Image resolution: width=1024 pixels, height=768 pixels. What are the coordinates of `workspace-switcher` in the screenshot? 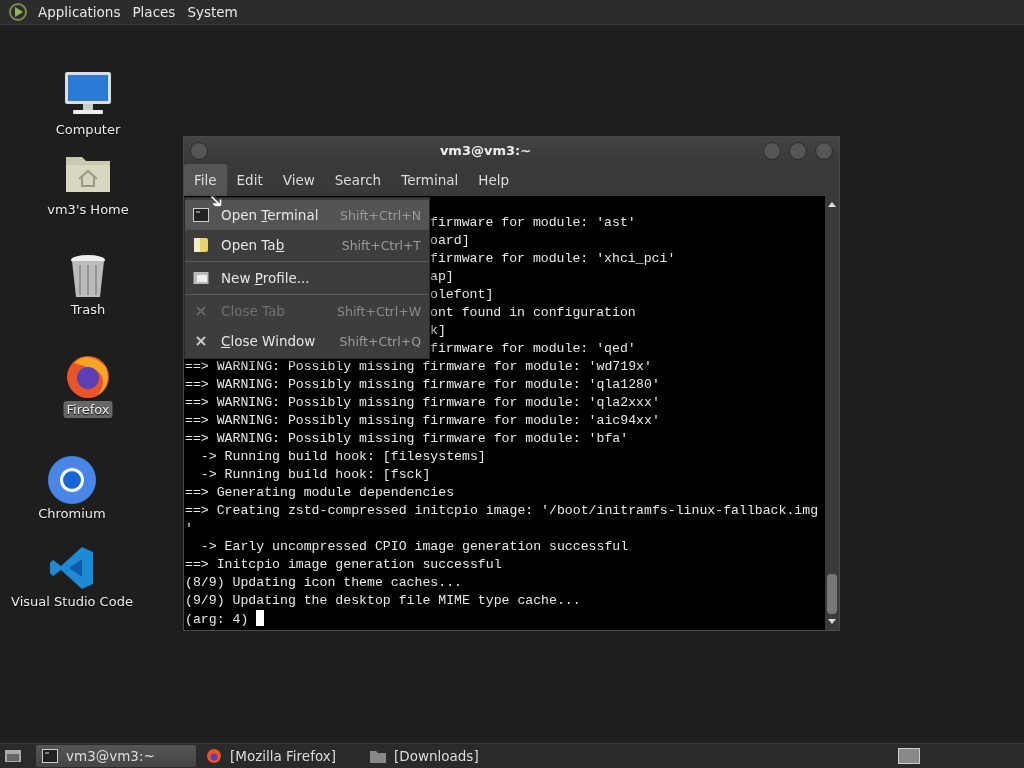 It's located at (909, 756).